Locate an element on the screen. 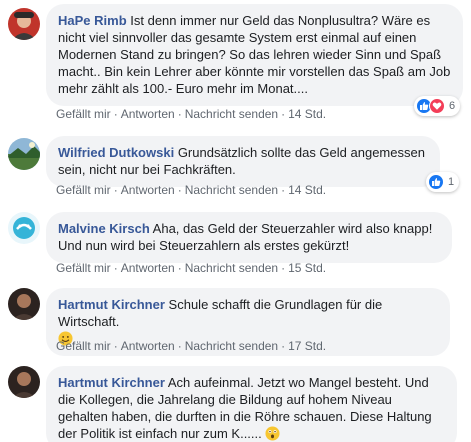 The width and height of the screenshot is (471, 442). love-icon is located at coordinates (437, 106).